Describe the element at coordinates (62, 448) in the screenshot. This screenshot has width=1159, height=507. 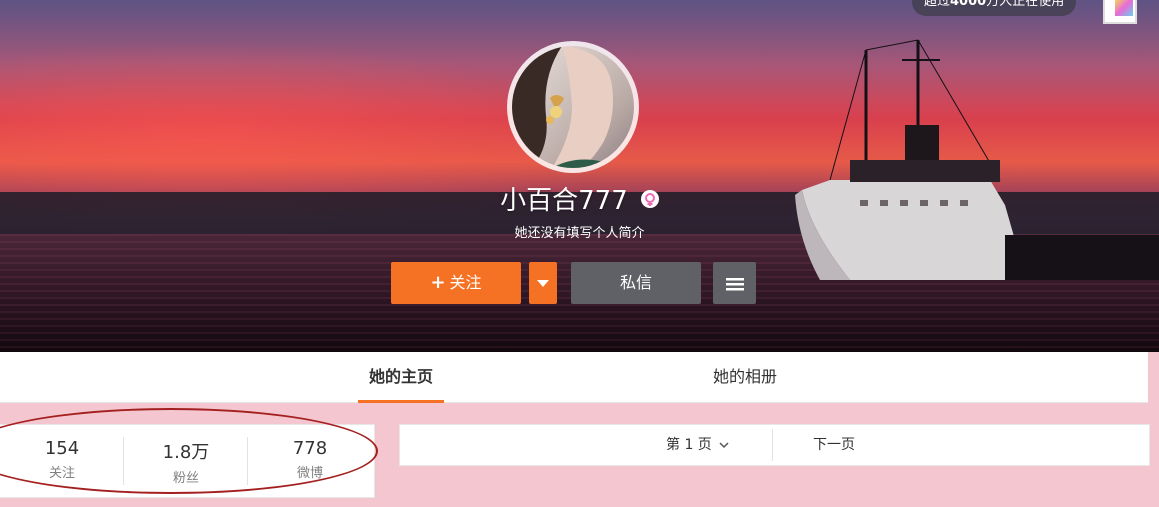
I see `stat-following-value: 154` at that location.